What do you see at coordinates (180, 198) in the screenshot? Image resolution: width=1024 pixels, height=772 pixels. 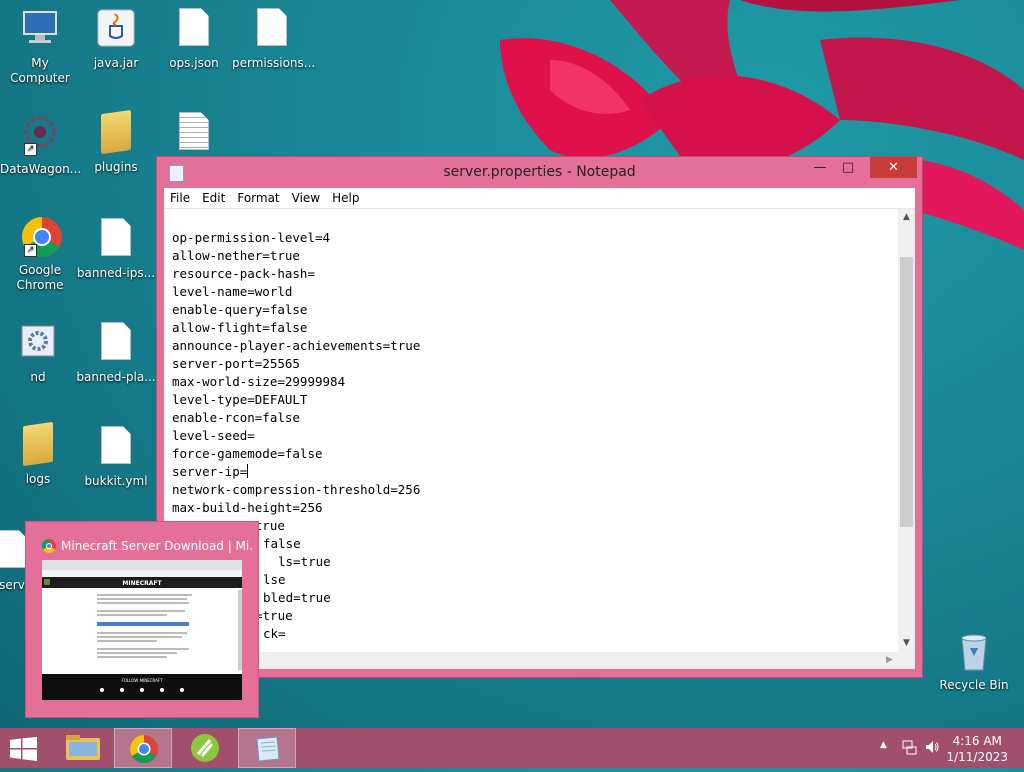 I see `menu-file: File` at bounding box center [180, 198].